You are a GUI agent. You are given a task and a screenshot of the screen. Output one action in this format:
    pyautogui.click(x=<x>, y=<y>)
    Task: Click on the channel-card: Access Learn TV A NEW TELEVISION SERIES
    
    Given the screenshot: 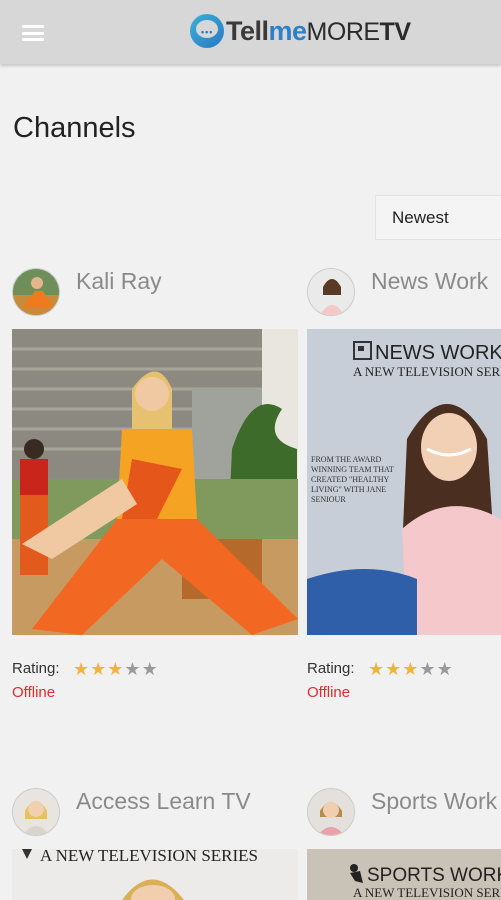 What is the action you would take?
    pyautogui.click(x=157, y=844)
    